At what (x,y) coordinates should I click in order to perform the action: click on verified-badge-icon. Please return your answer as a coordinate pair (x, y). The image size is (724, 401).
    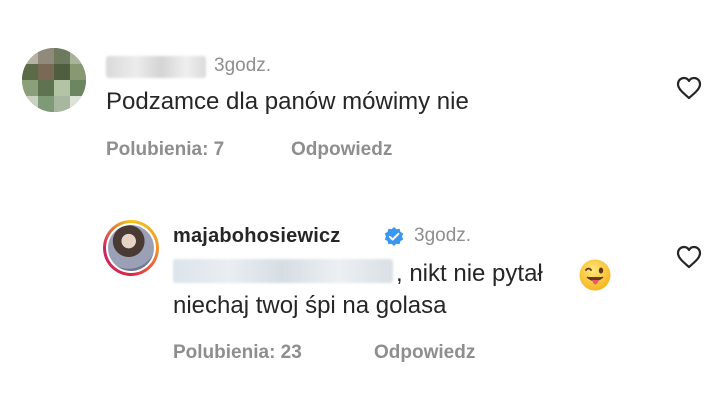
    Looking at the image, I should click on (394, 239).